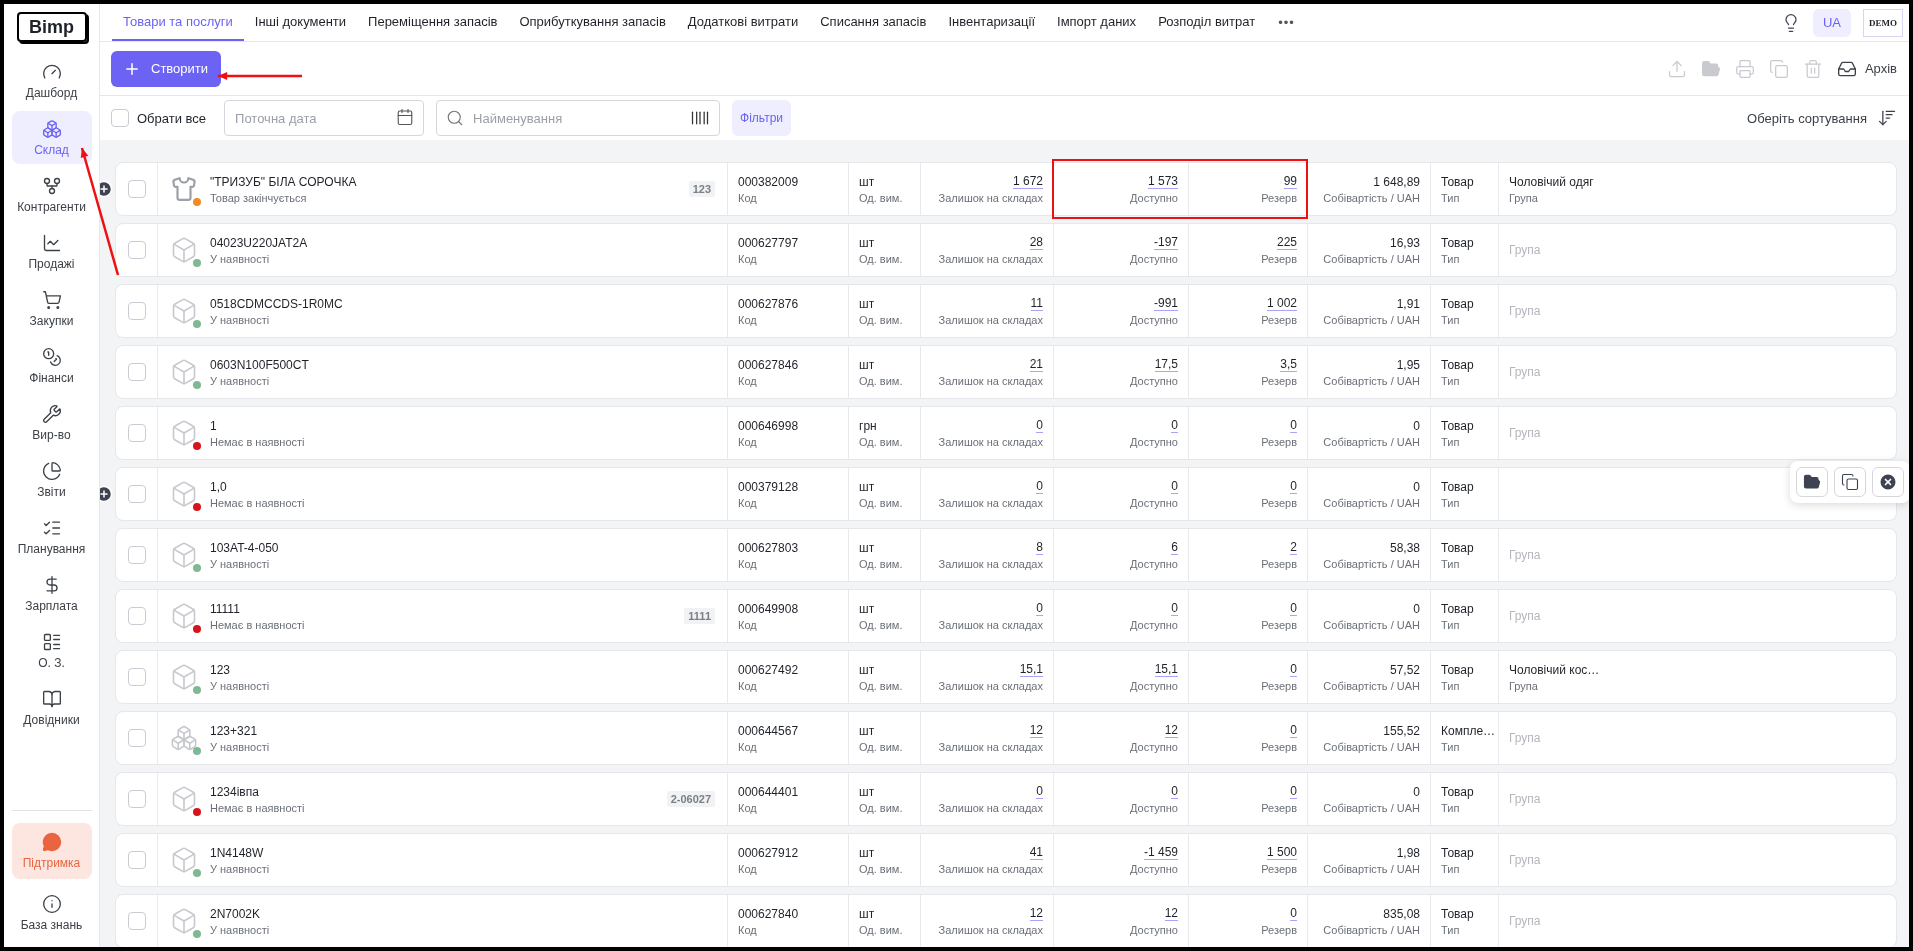 This screenshot has width=1913, height=951. Describe the element at coordinates (1710, 68) in the screenshot. I see `folder-button` at that location.